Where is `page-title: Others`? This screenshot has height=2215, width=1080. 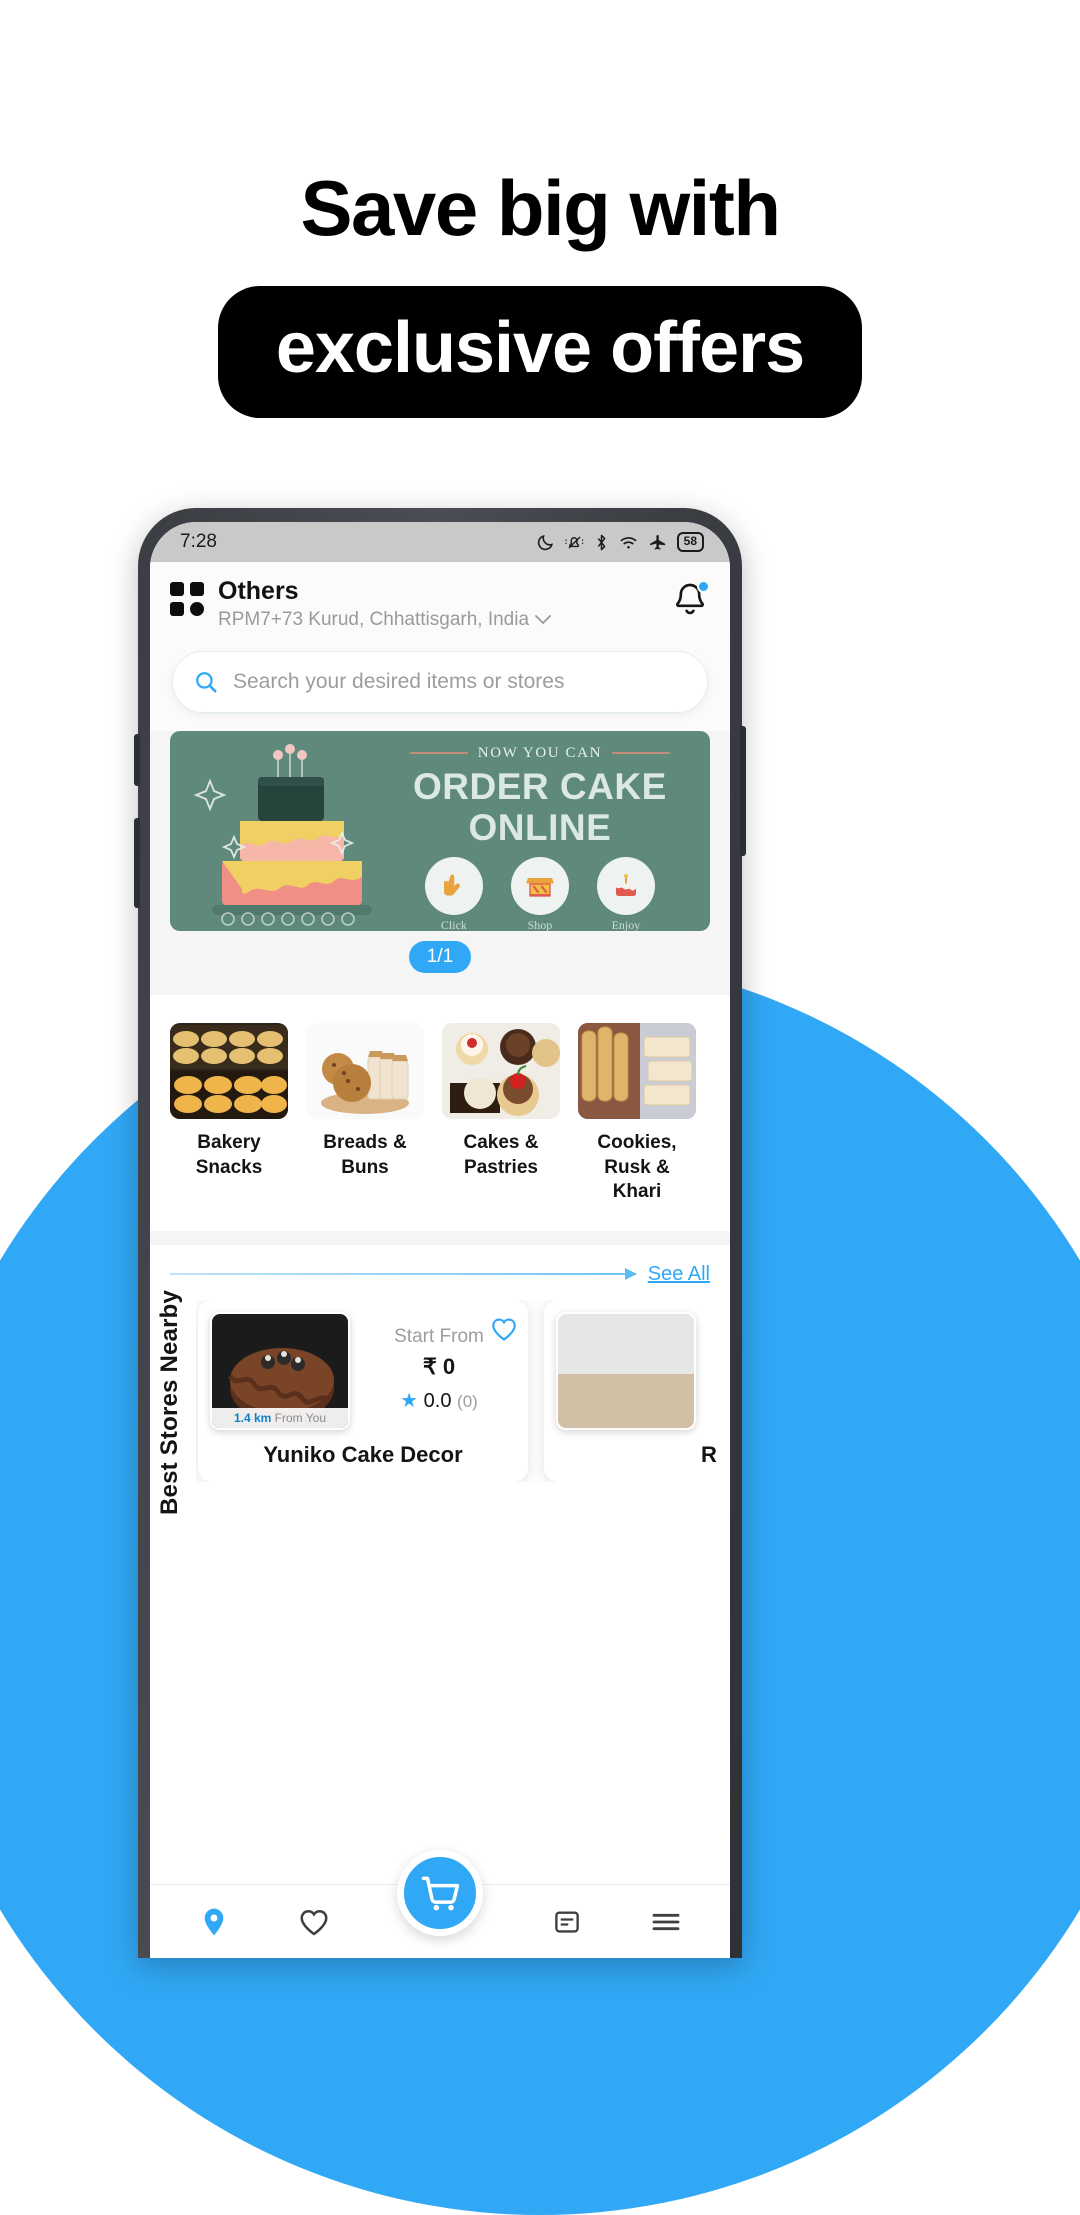 page-title: Others is located at coordinates (258, 591).